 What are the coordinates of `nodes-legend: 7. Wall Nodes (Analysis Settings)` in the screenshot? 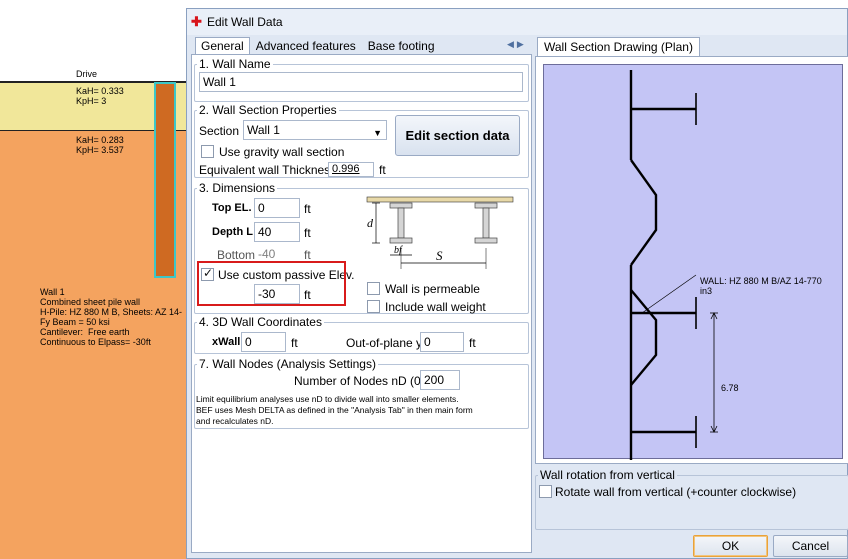 It's located at (287, 364).